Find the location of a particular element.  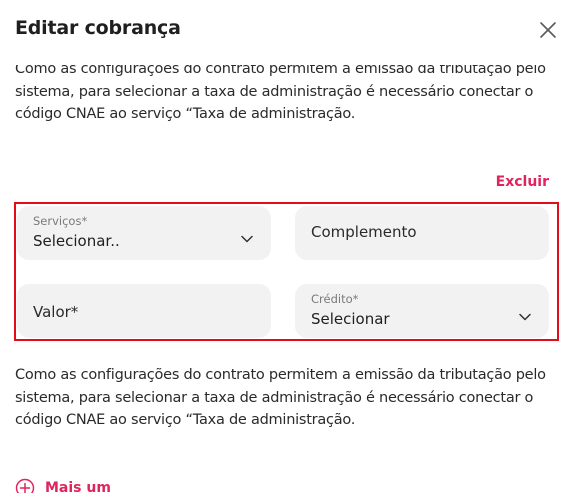

credito-value: Selecionar is located at coordinates (350, 319).